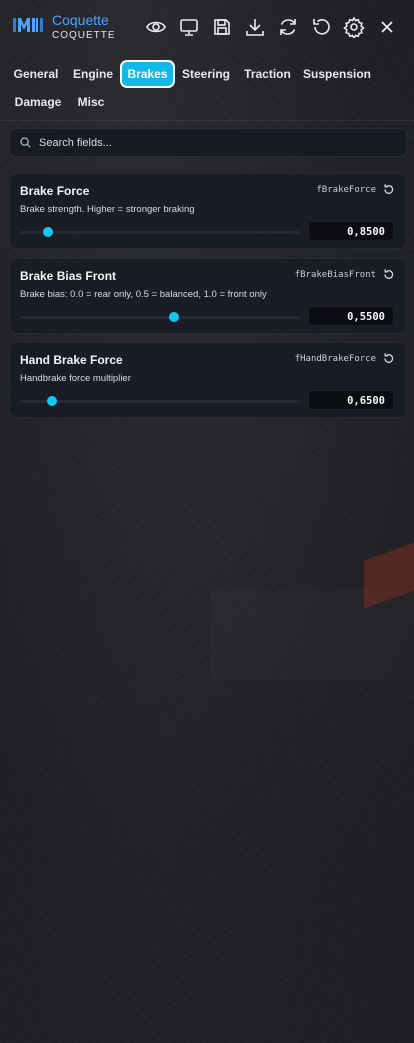 The height and width of the screenshot is (1043, 414). What do you see at coordinates (36, 74) in the screenshot?
I see `tab-general: General` at bounding box center [36, 74].